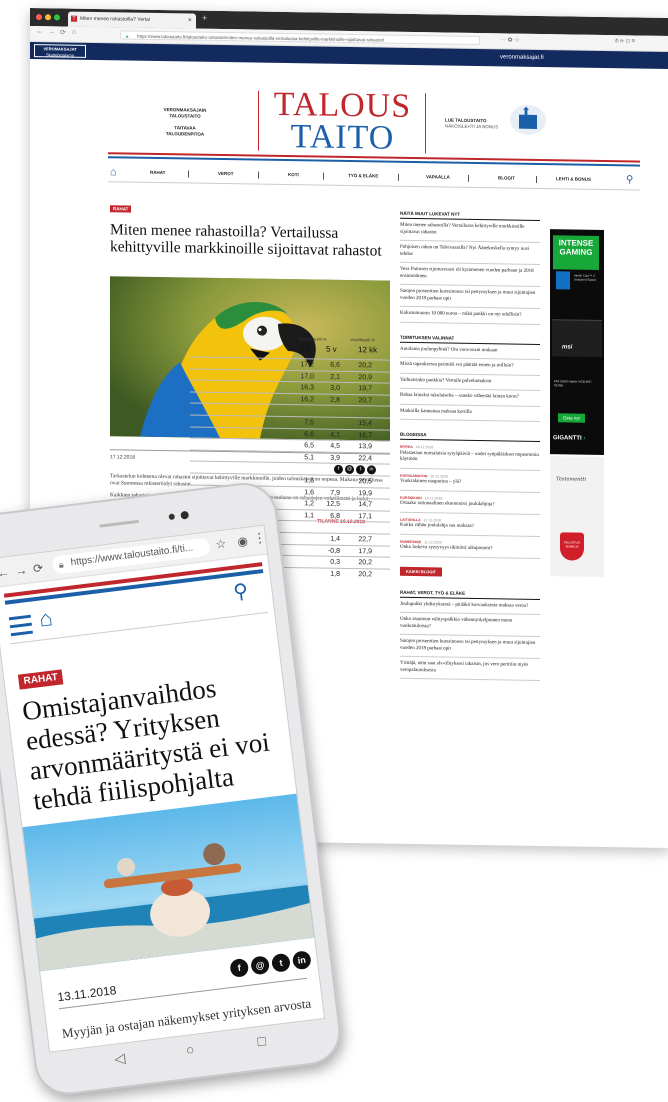 This screenshot has width=668, height=1102. I want to click on logo-taito: TAITO, so click(342, 138).